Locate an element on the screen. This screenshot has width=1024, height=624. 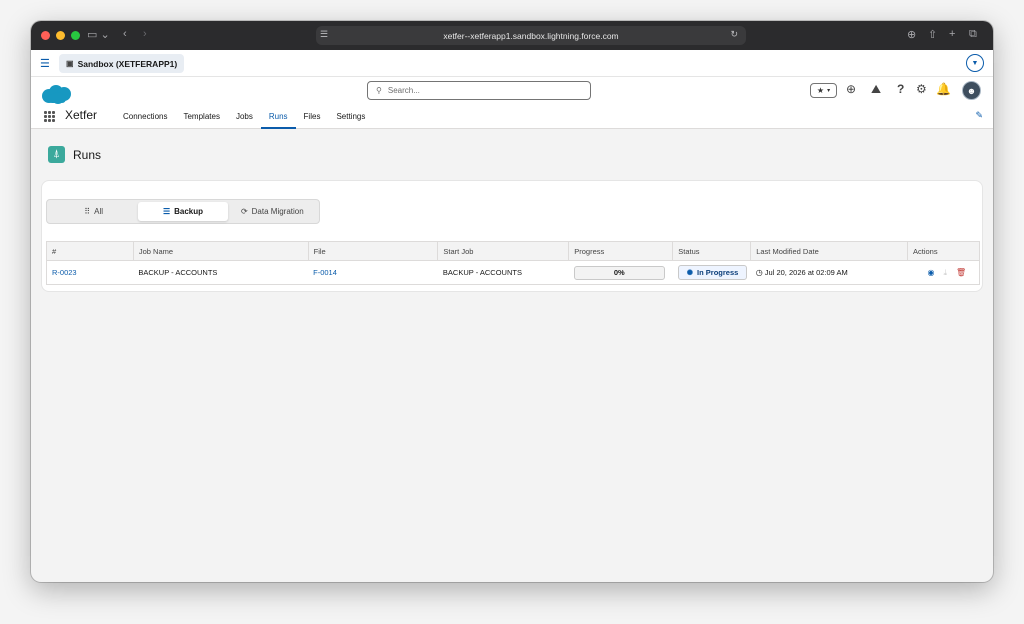
database-icon: ☰ is located at coordinates (166, 211).